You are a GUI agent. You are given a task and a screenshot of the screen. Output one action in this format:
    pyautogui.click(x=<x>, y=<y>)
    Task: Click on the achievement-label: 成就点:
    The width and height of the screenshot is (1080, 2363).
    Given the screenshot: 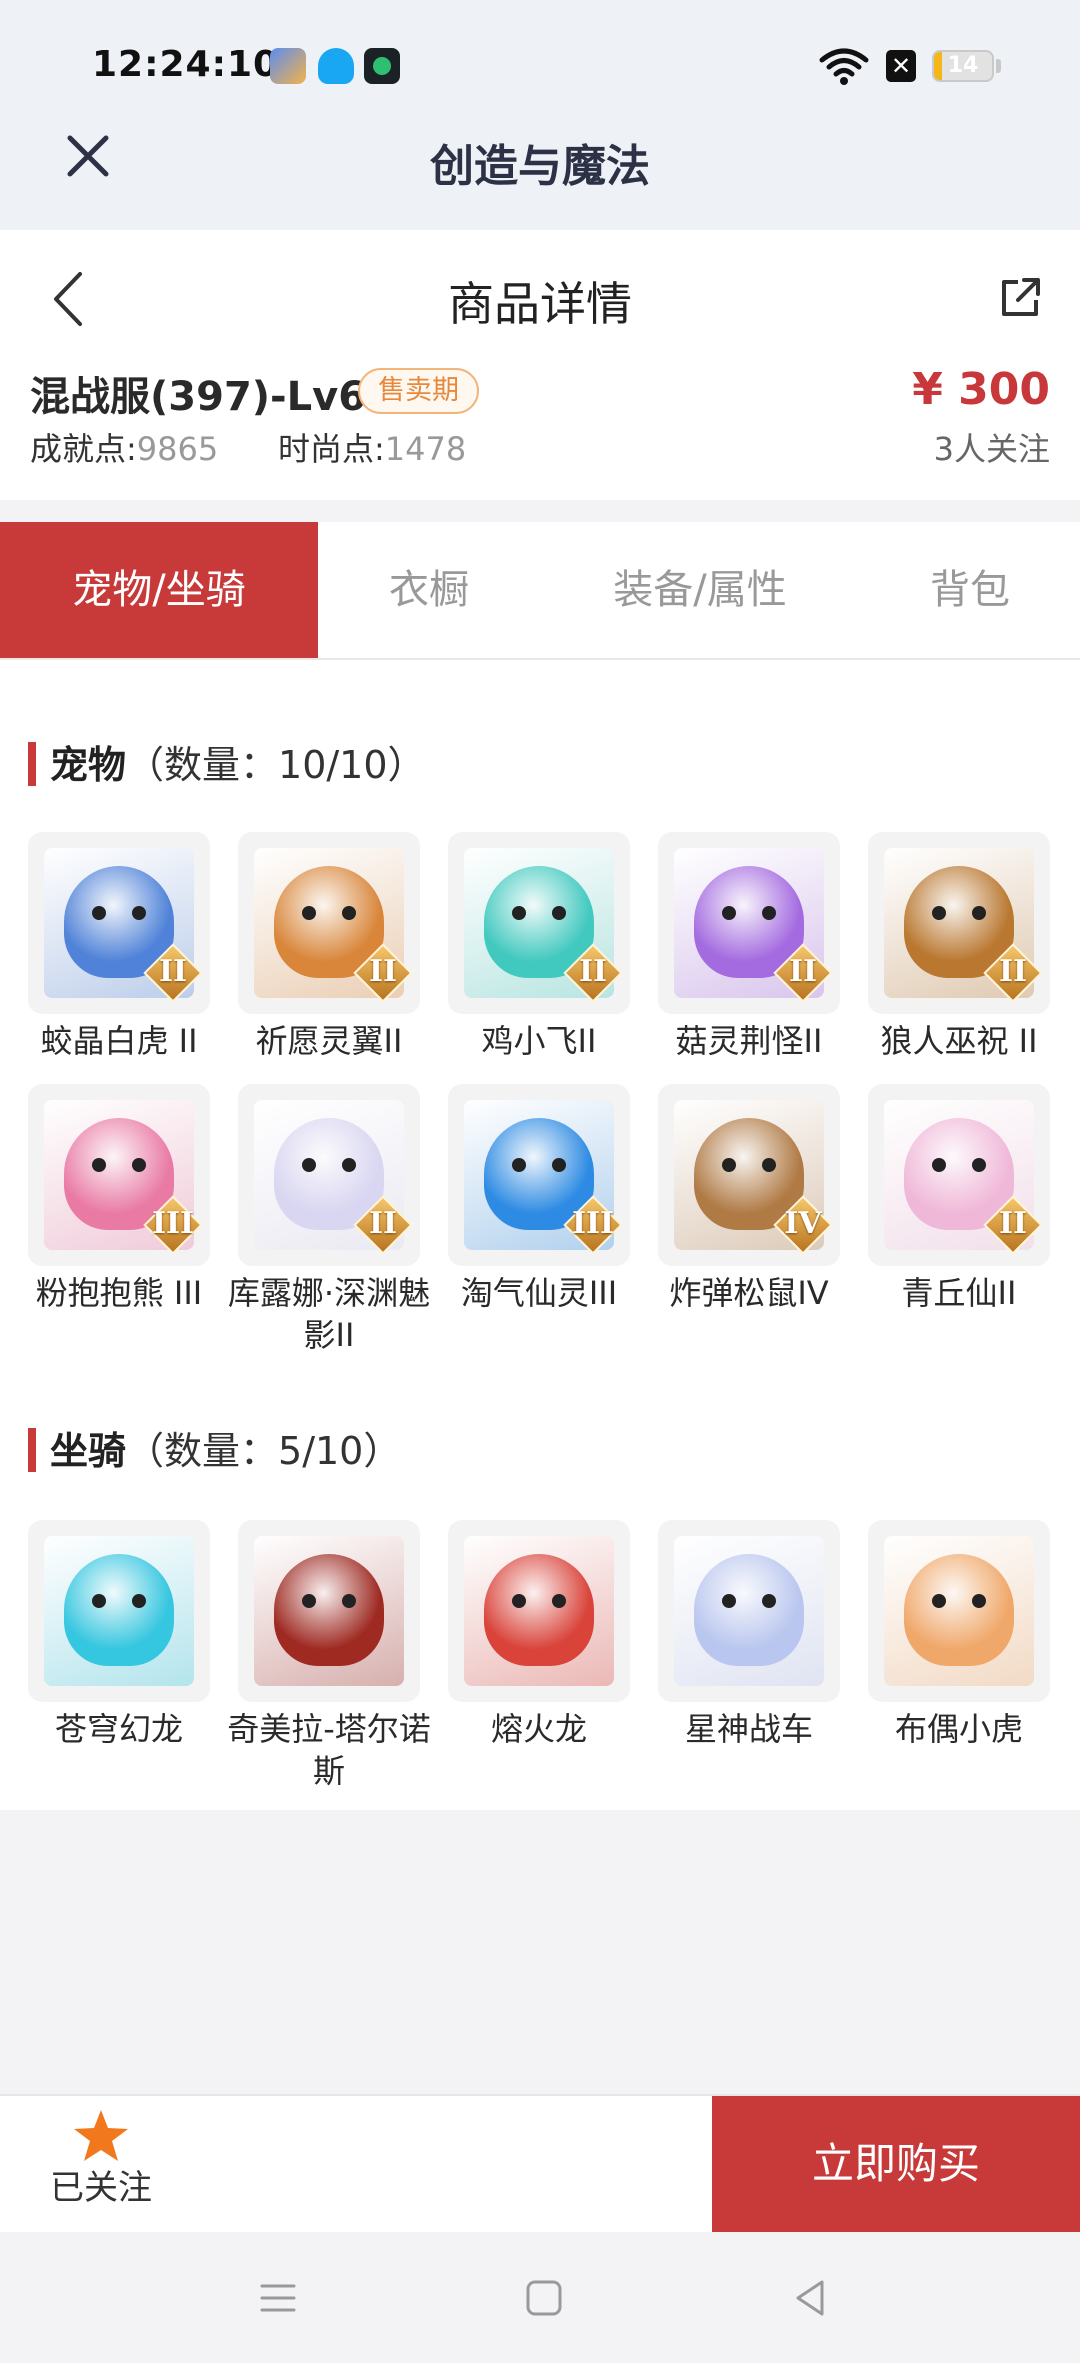 What is the action you would take?
    pyautogui.click(x=83, y=449)
    